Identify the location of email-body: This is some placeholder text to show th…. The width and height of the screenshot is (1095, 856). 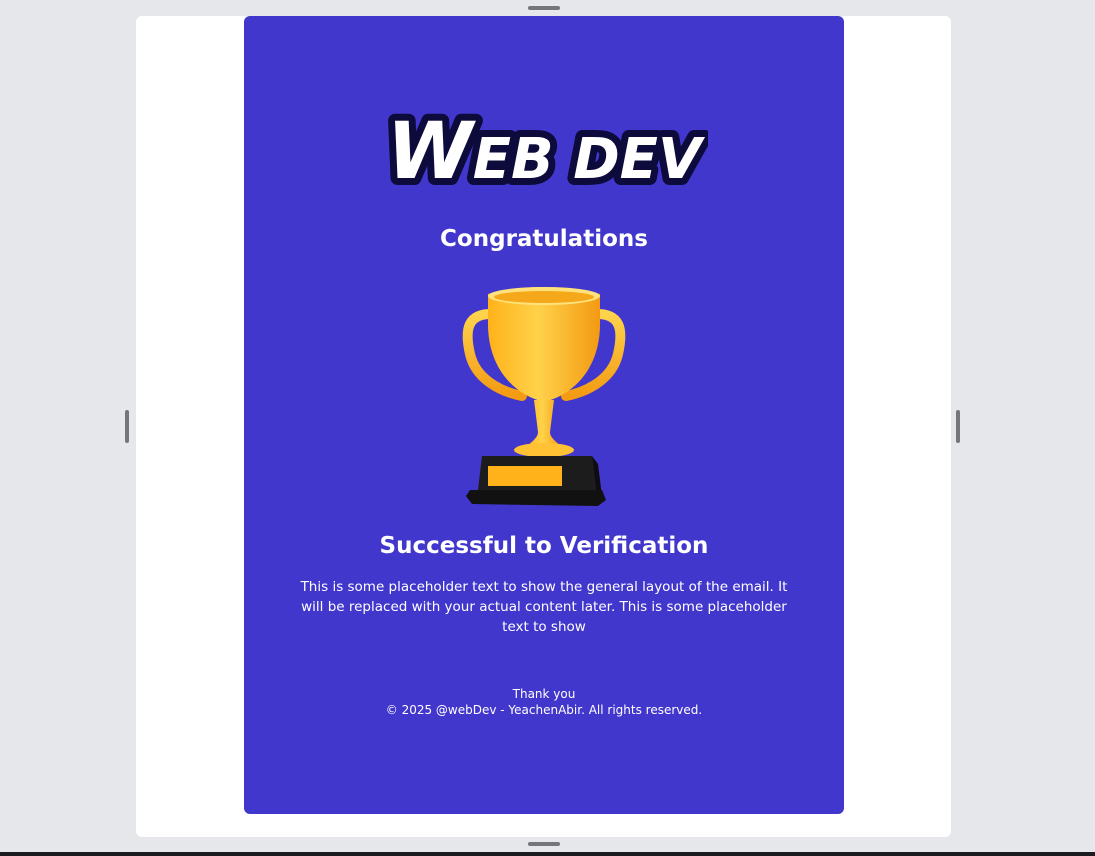
(544, 607).